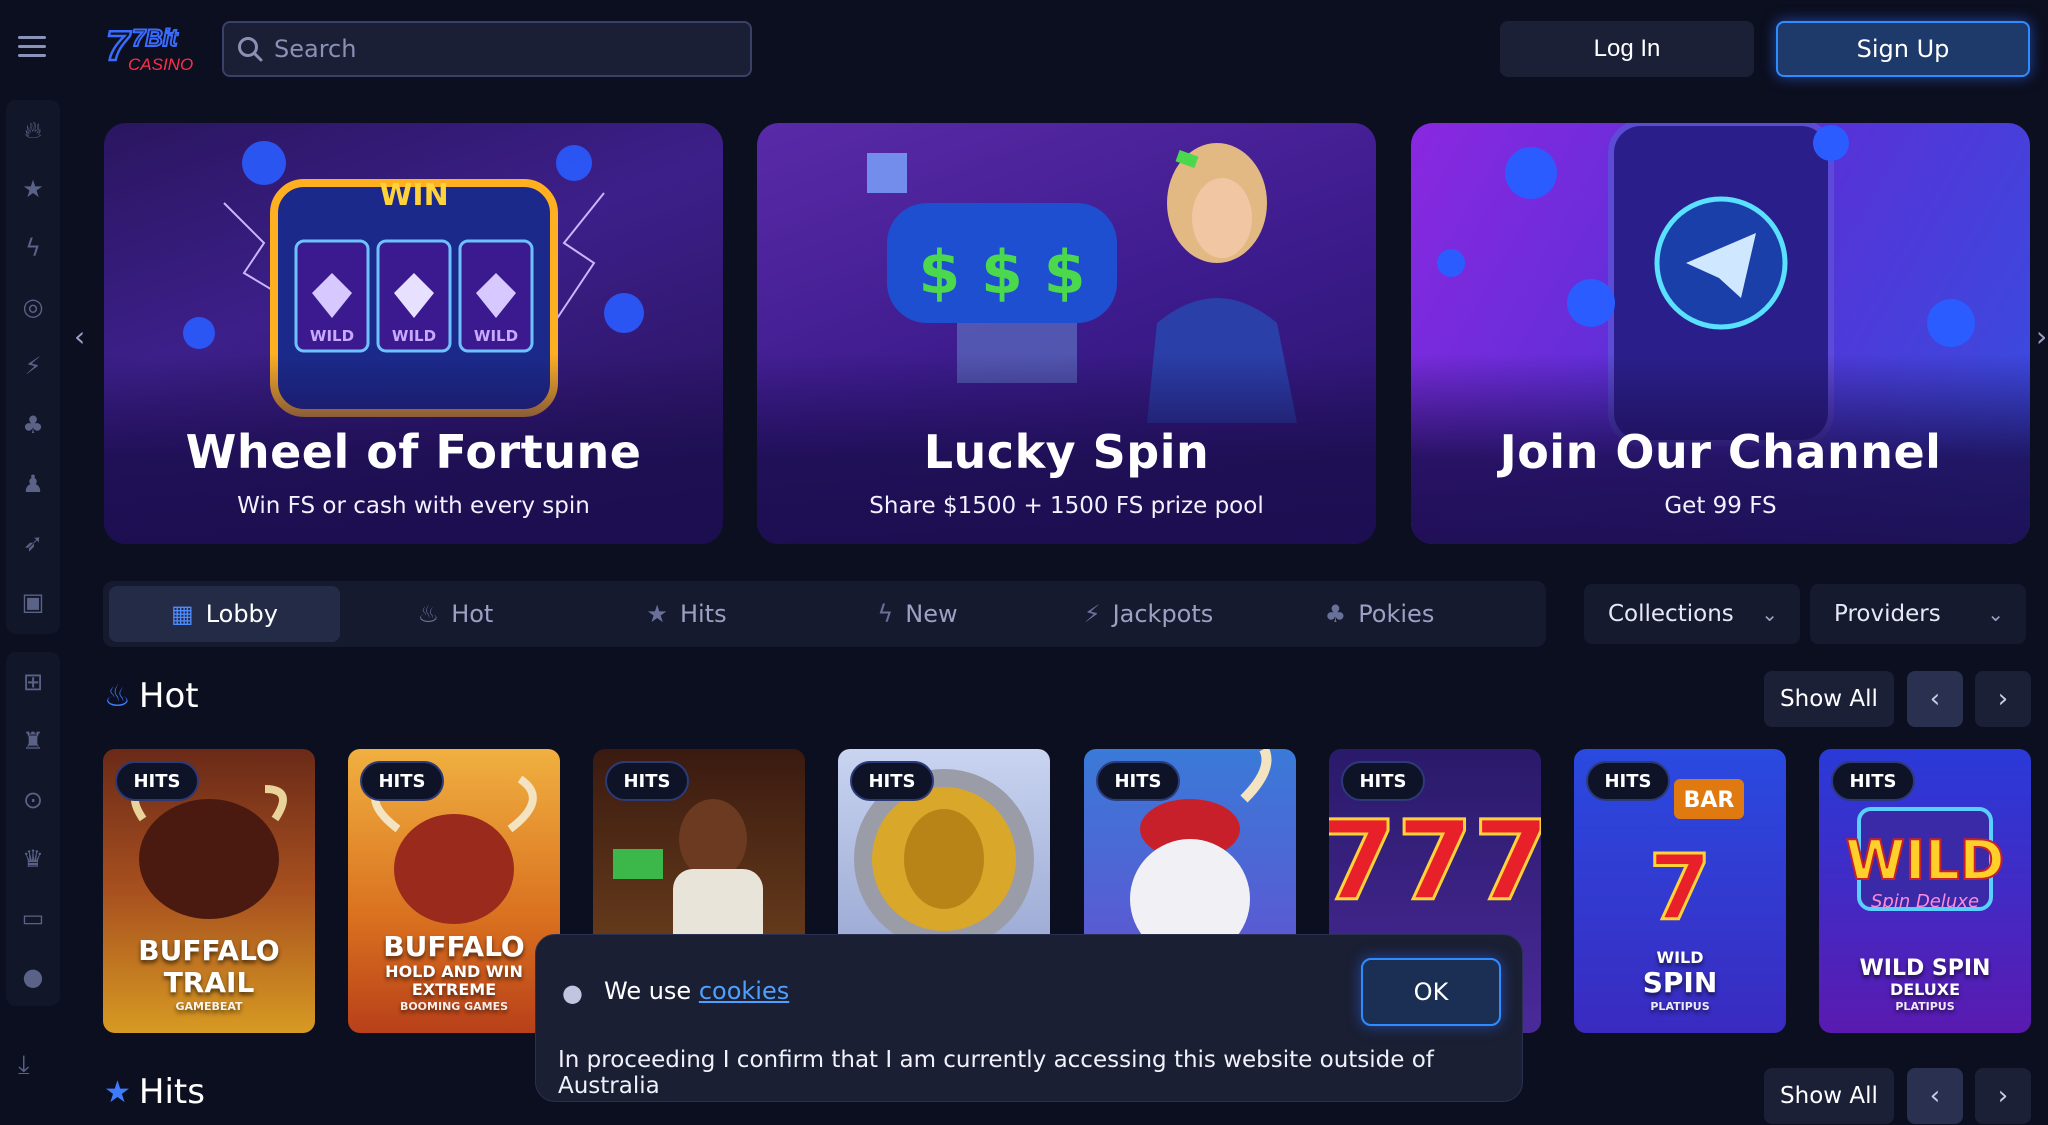 This screenshot has width=2048, height=1125. What do you see at coordinates (413, 195) in the screenshot?
I see `svg-text: WIN` at bounding box center [413, 195].